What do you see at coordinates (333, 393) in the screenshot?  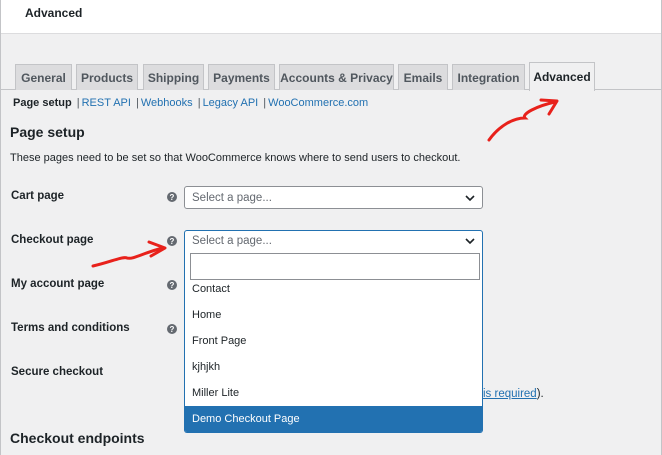 I see `dropdown-option: Miller Lite` at bounding box center [333, 393].